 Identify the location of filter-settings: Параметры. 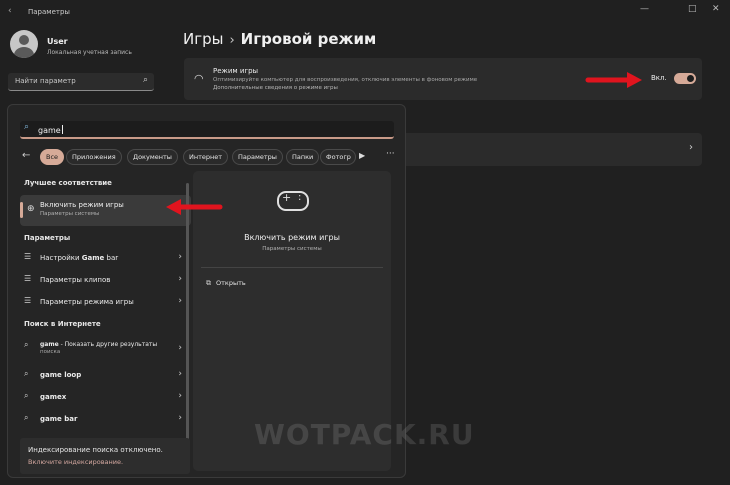
(257, 157).